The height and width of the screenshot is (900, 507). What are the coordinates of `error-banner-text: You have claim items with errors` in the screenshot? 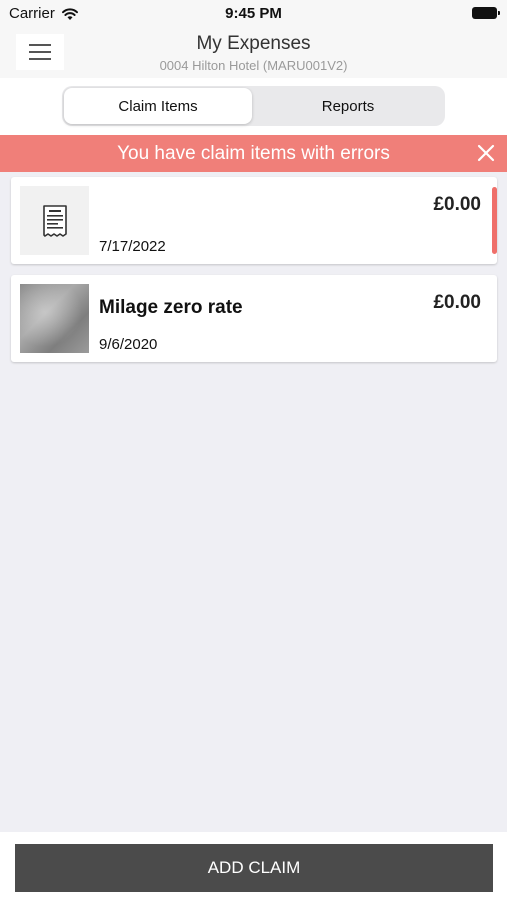 It's located at (253, 153).